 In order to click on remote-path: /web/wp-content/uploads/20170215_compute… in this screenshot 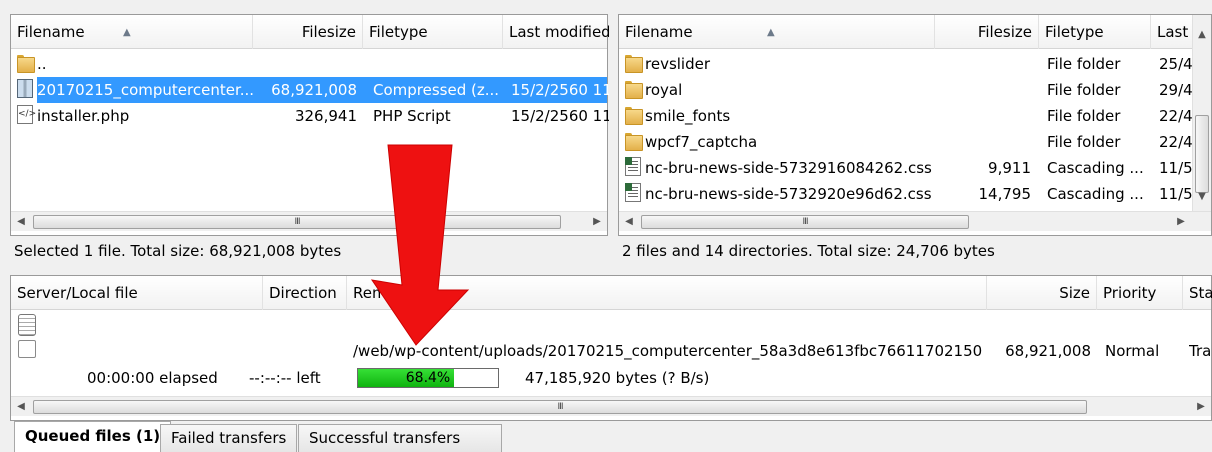, I will do `click(668, 351)`.